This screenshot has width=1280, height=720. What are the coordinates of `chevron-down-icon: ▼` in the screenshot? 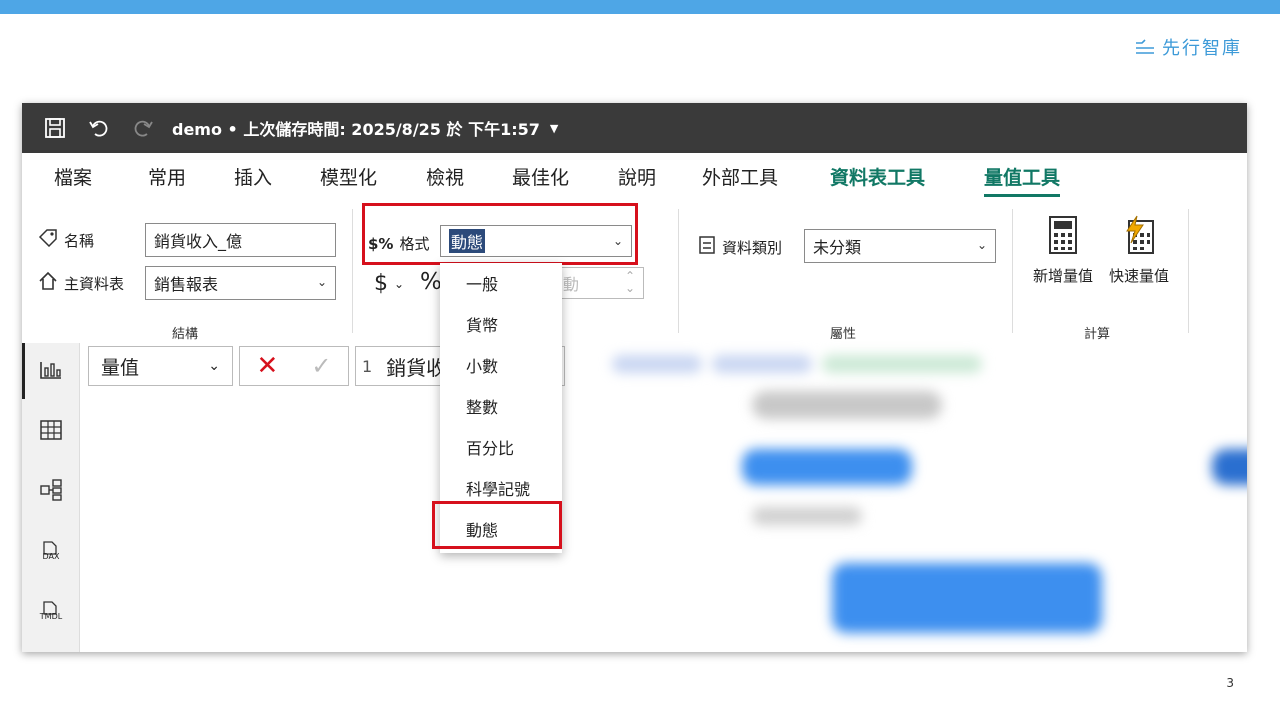 It's located at (554, 128).